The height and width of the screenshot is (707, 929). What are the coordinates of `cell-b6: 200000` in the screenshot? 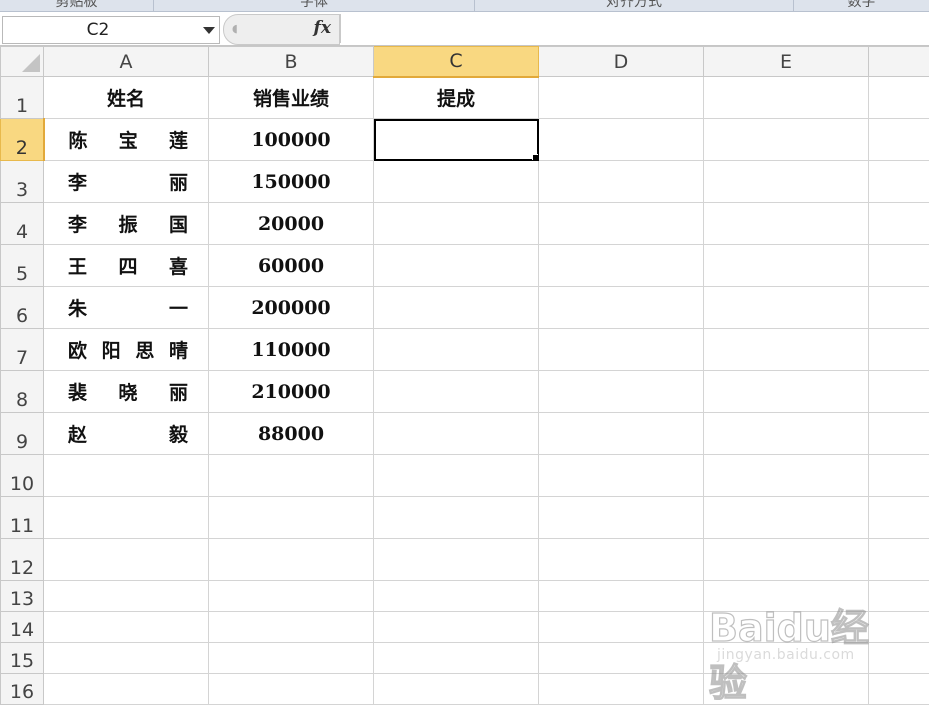 It's located at (291, 308).